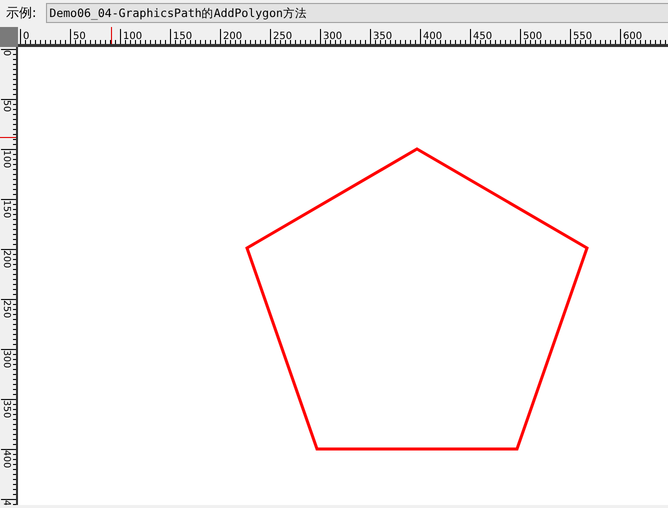 The width and height of the screenshot is (668, 508). I want to click on ruler-label: 450, so click(482, 36).